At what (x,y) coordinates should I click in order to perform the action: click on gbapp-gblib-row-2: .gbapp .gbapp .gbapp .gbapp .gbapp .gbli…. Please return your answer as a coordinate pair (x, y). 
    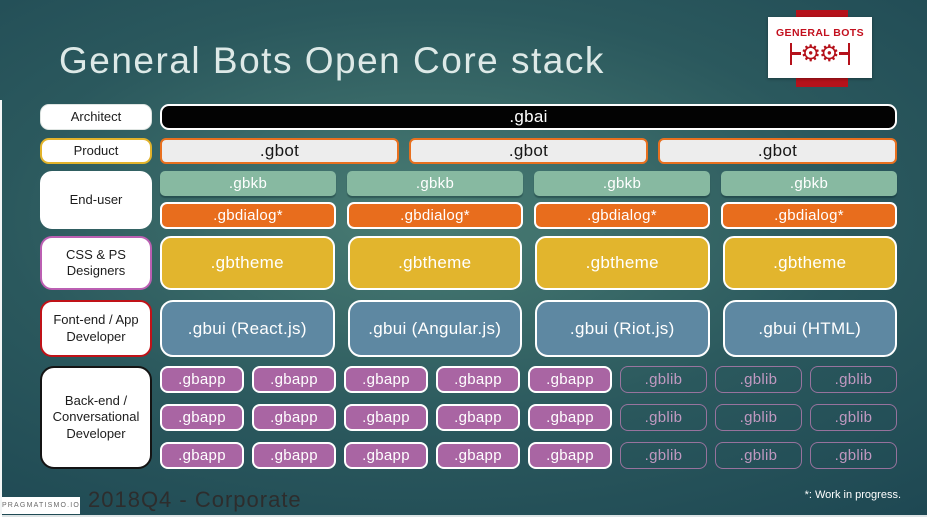
    Looking at the image, I should click on (528, 417).